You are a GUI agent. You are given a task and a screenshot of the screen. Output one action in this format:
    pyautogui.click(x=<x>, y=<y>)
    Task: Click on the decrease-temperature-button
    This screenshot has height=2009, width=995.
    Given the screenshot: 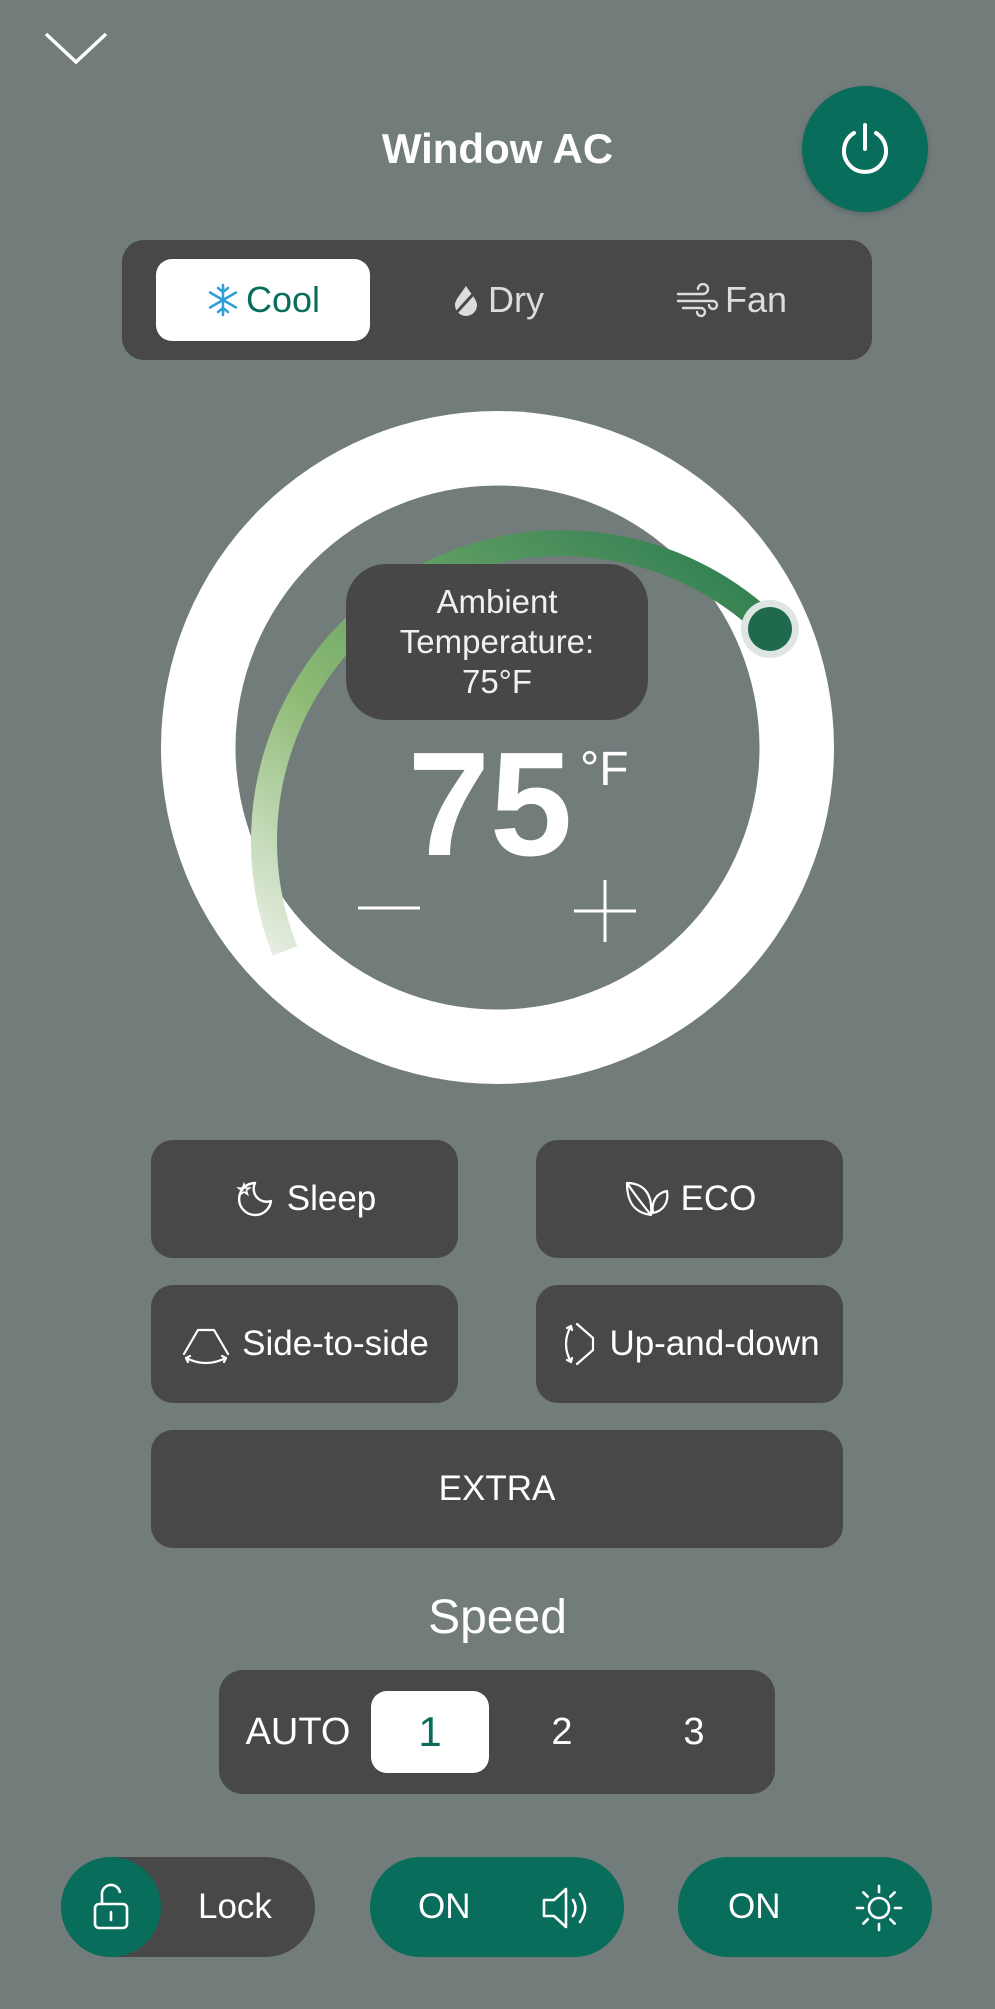 What is the action you would take?
    pyautogui.click(x=389, y=908)
    